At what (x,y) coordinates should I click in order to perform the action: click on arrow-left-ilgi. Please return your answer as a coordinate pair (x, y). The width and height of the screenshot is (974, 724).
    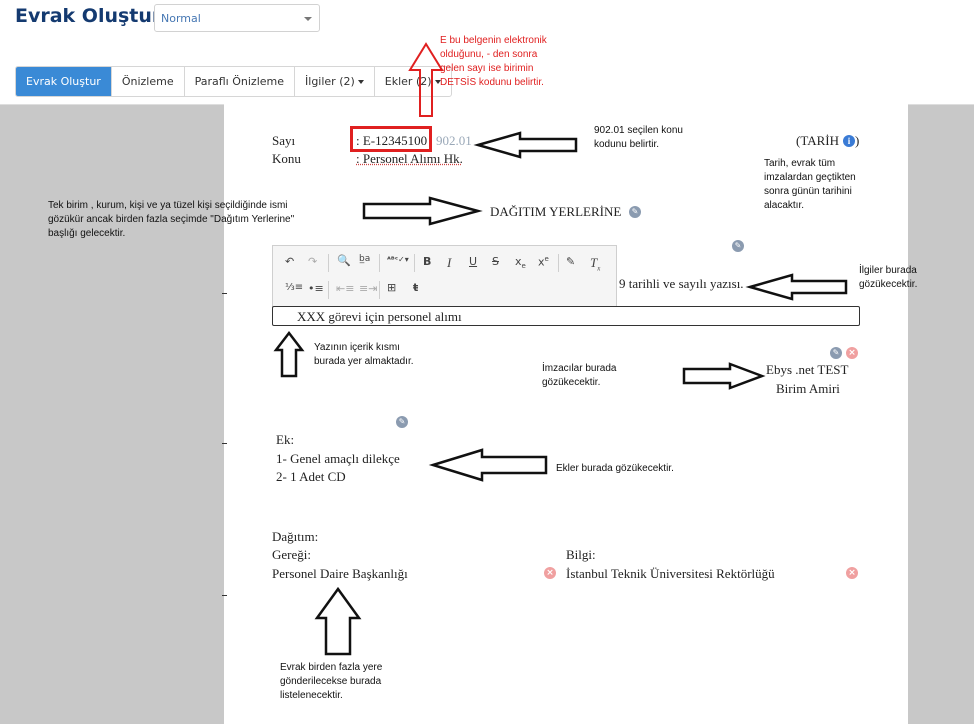
    Looking at the image, I should click on (796, 287).